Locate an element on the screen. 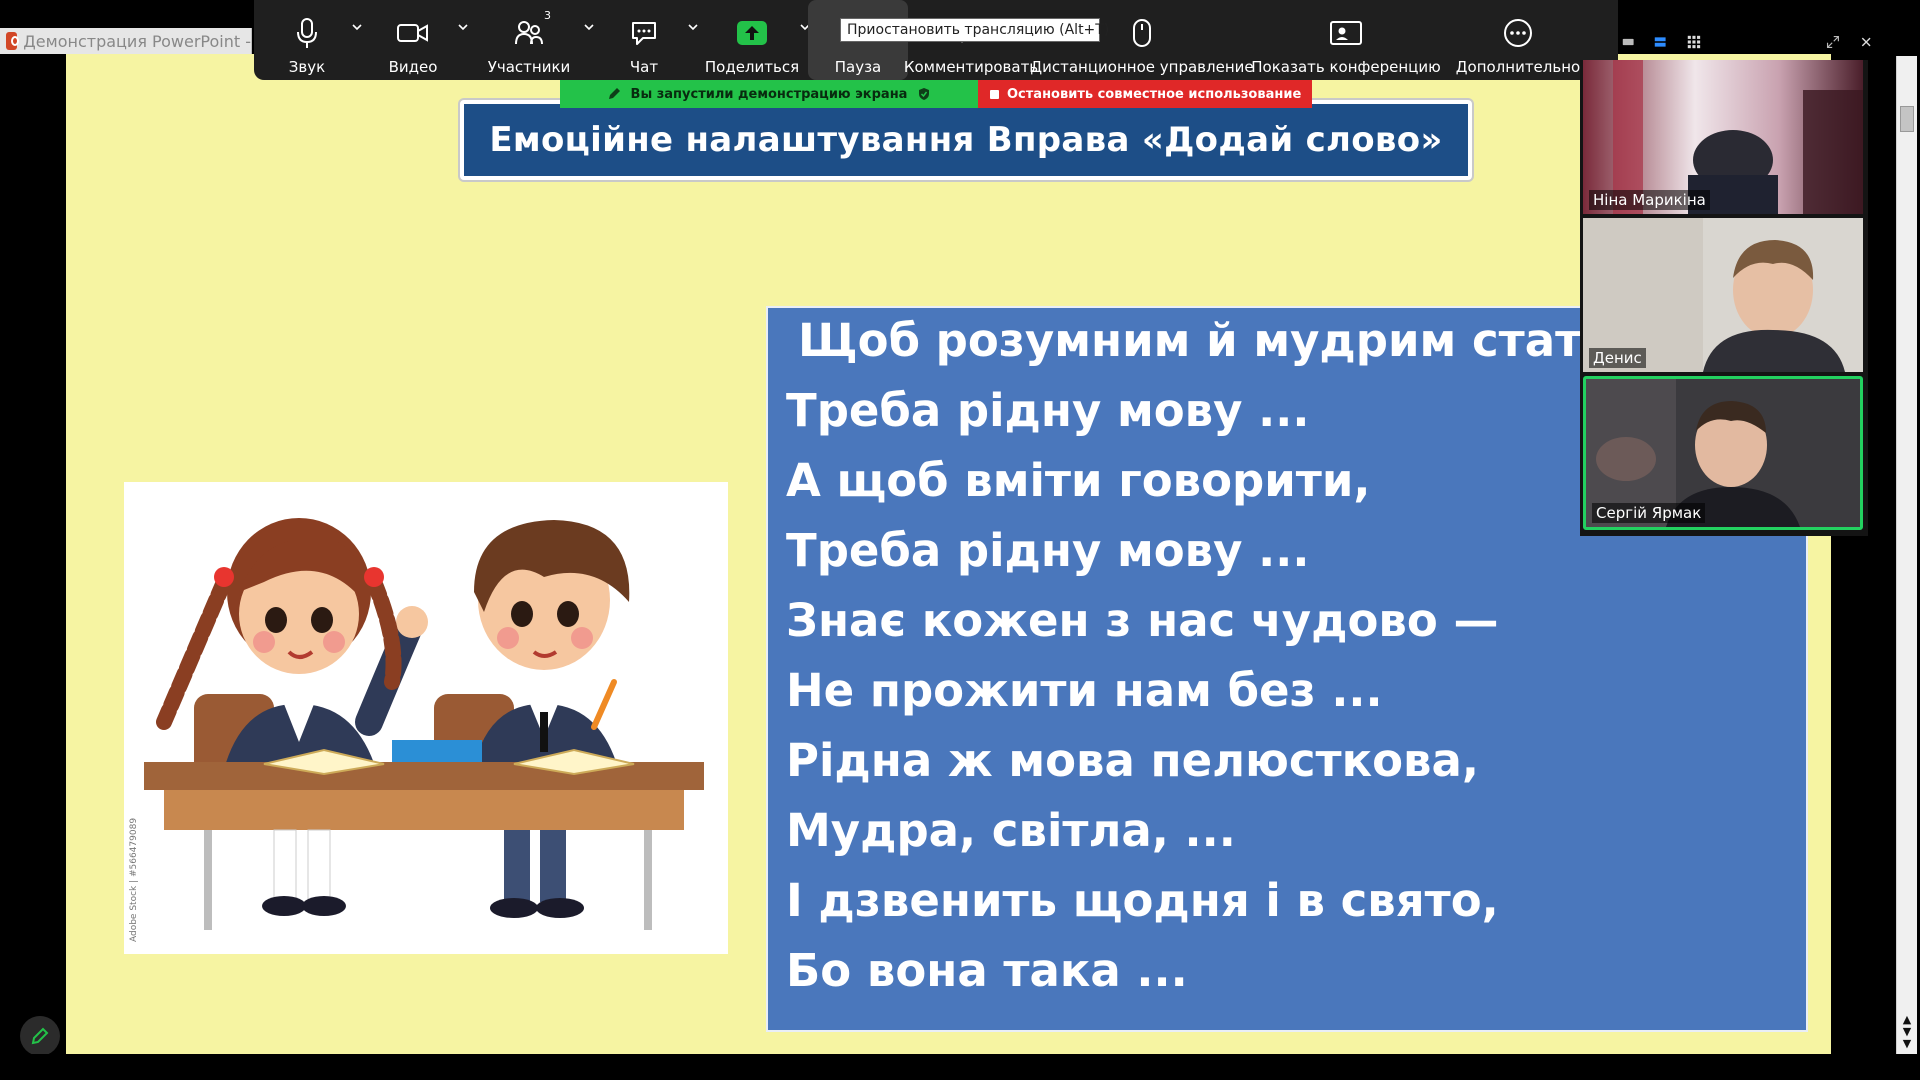  participant-panel: Ніна Марикіна Денис Сергій Ярмак is located at coordinates (1724, 298).